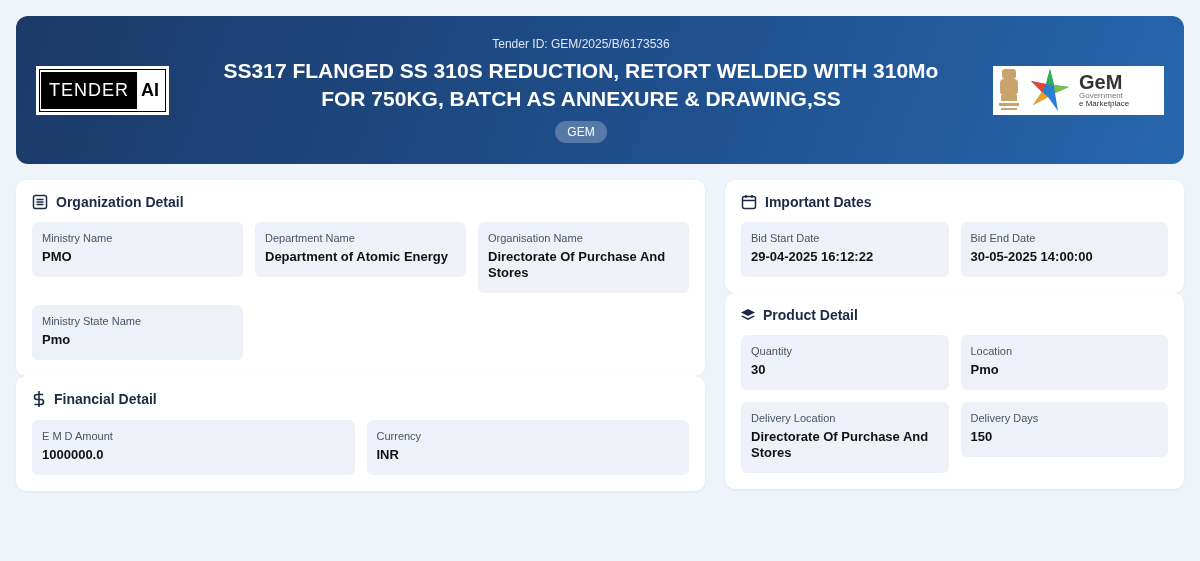  Describe the element at coordinates (786, 238) in the screenshot. I see `field-label: Bid Start Date` at that location.